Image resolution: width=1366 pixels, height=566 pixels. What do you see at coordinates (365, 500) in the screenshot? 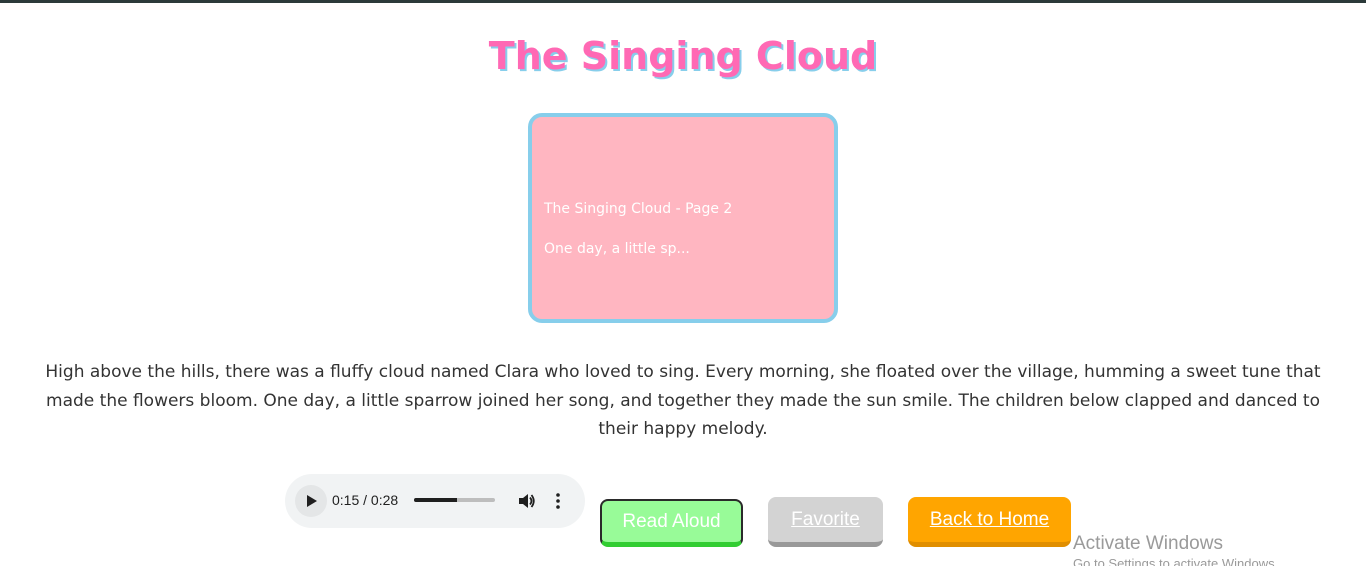
I see `audio-time: 0:15 / 0:28` at bounding box center [365, 500].